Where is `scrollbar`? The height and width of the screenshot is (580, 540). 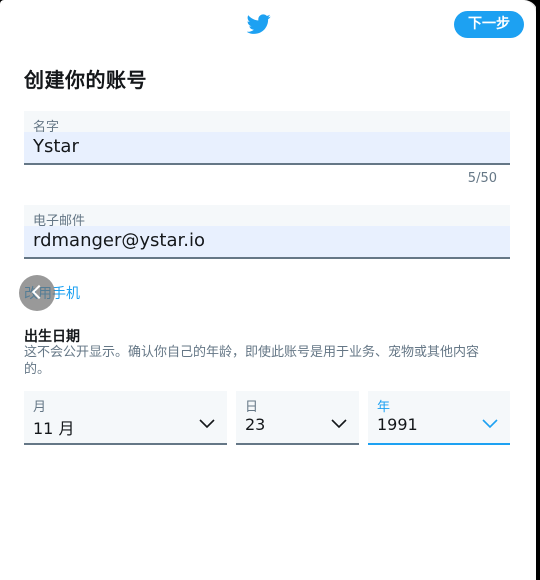 scrollbar is located at coordinates (538, 290).